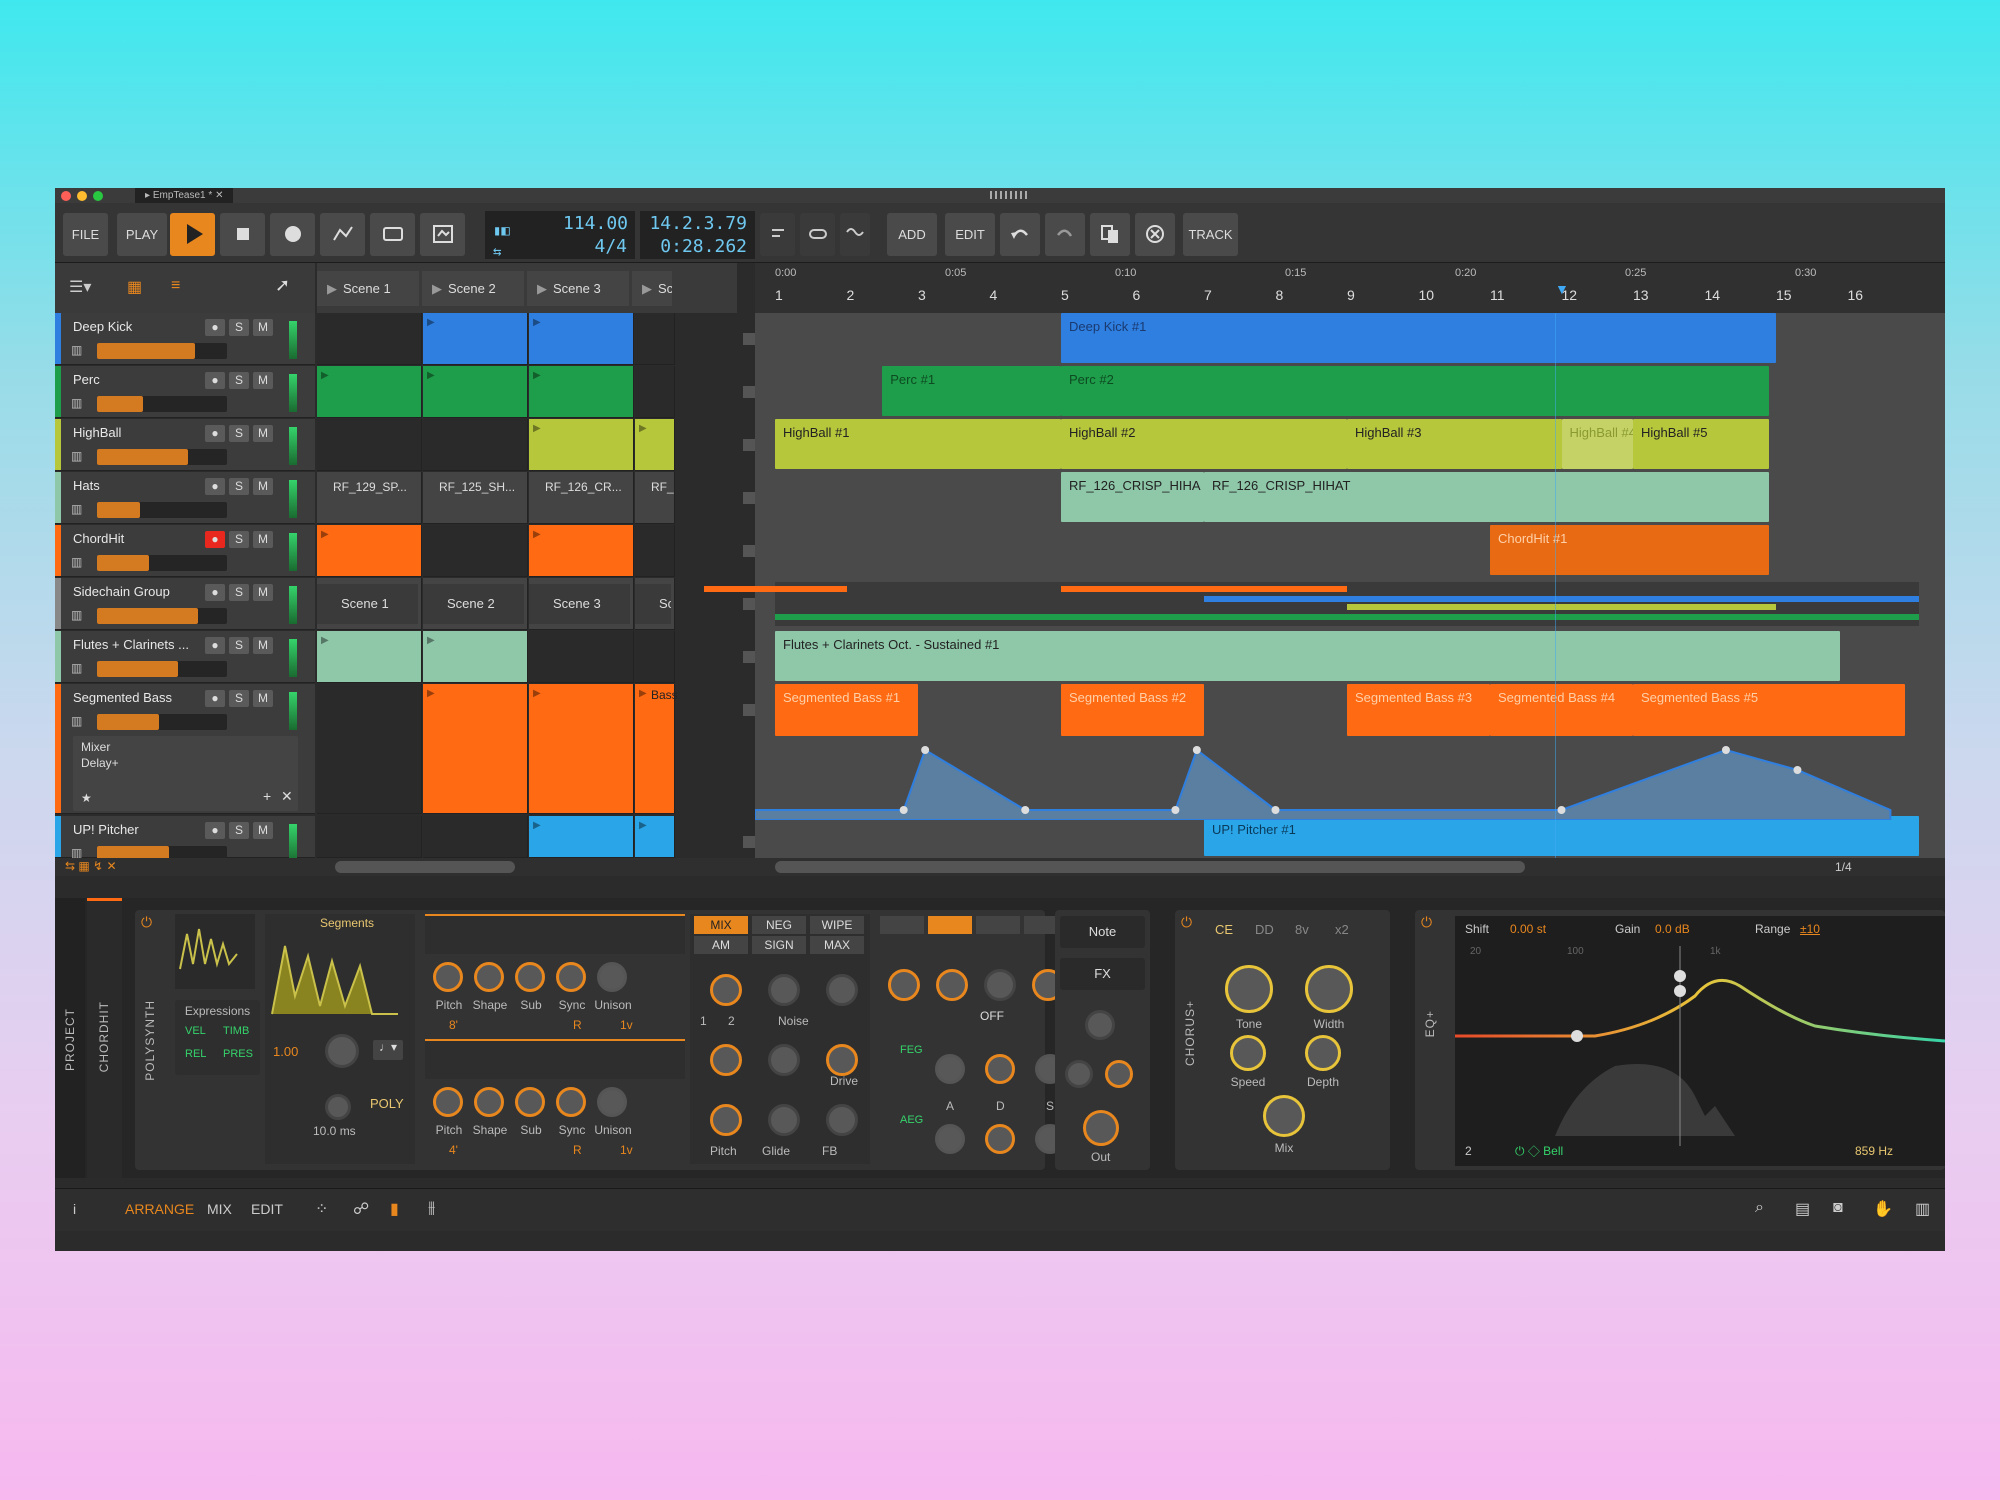 This screenshot has height=1500, width=2000. Describe the element at coordinates (91, 866) in the screenshot. I see `follow-icon: ⇆ ▦ ↯ ✕` at that location.